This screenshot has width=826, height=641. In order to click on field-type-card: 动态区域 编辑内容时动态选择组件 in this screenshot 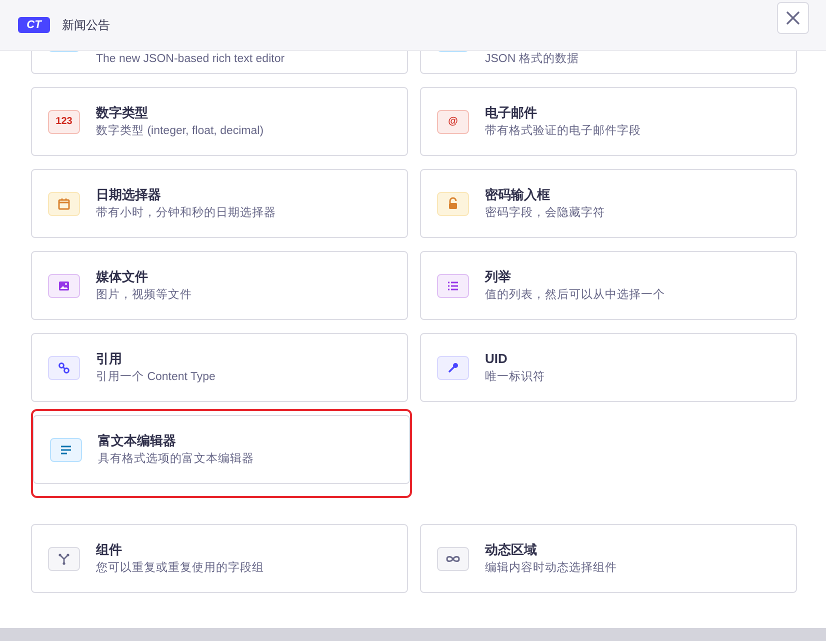, I will do `click(608, 558)`.